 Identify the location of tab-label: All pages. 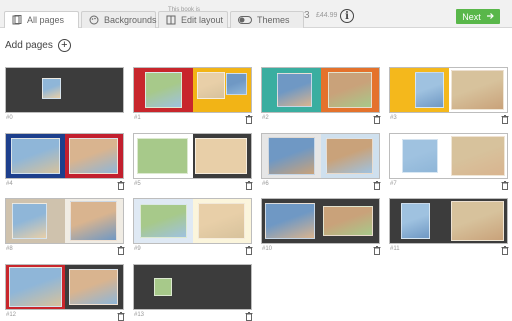
(46, 20).